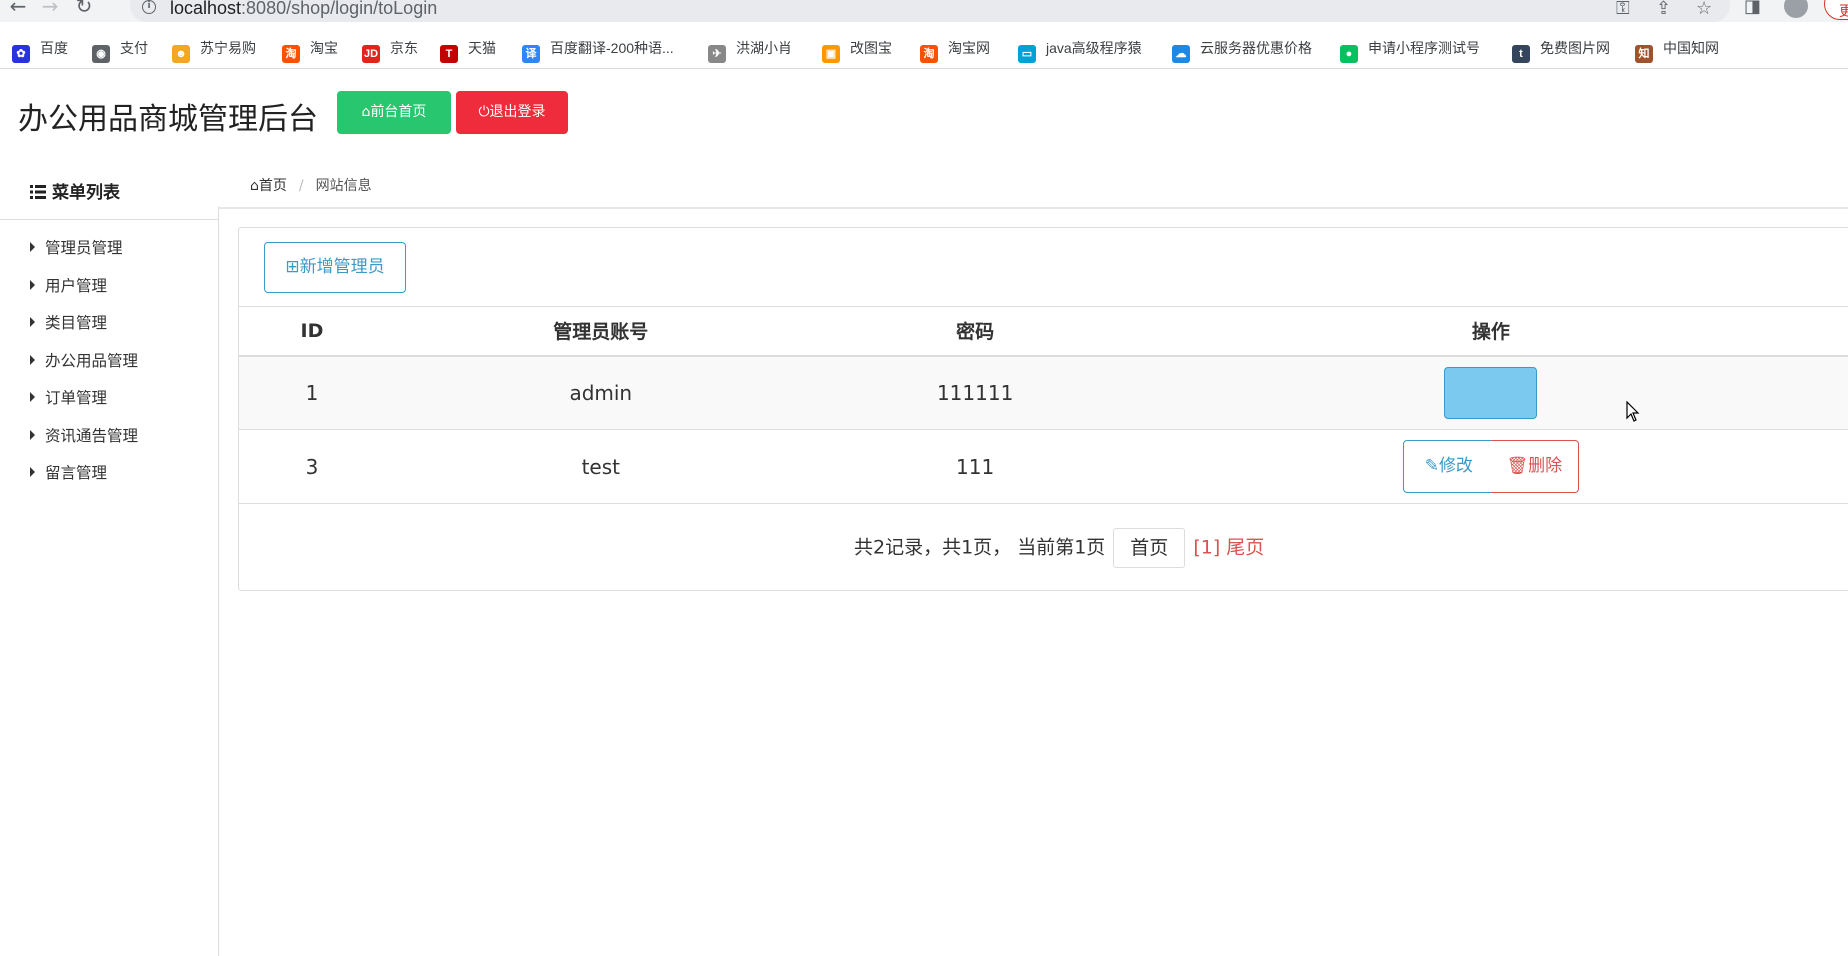 Image resolution: width=1848 pixels, height=956 pixels. I want to click on plus-square-icon: ⊞, so click(292, 267).